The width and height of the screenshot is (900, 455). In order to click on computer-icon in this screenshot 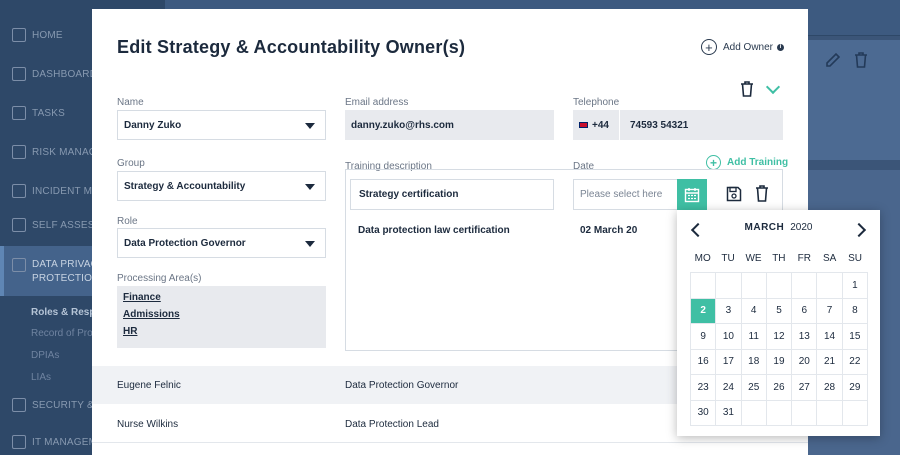, I will do `click(19, 442)`.